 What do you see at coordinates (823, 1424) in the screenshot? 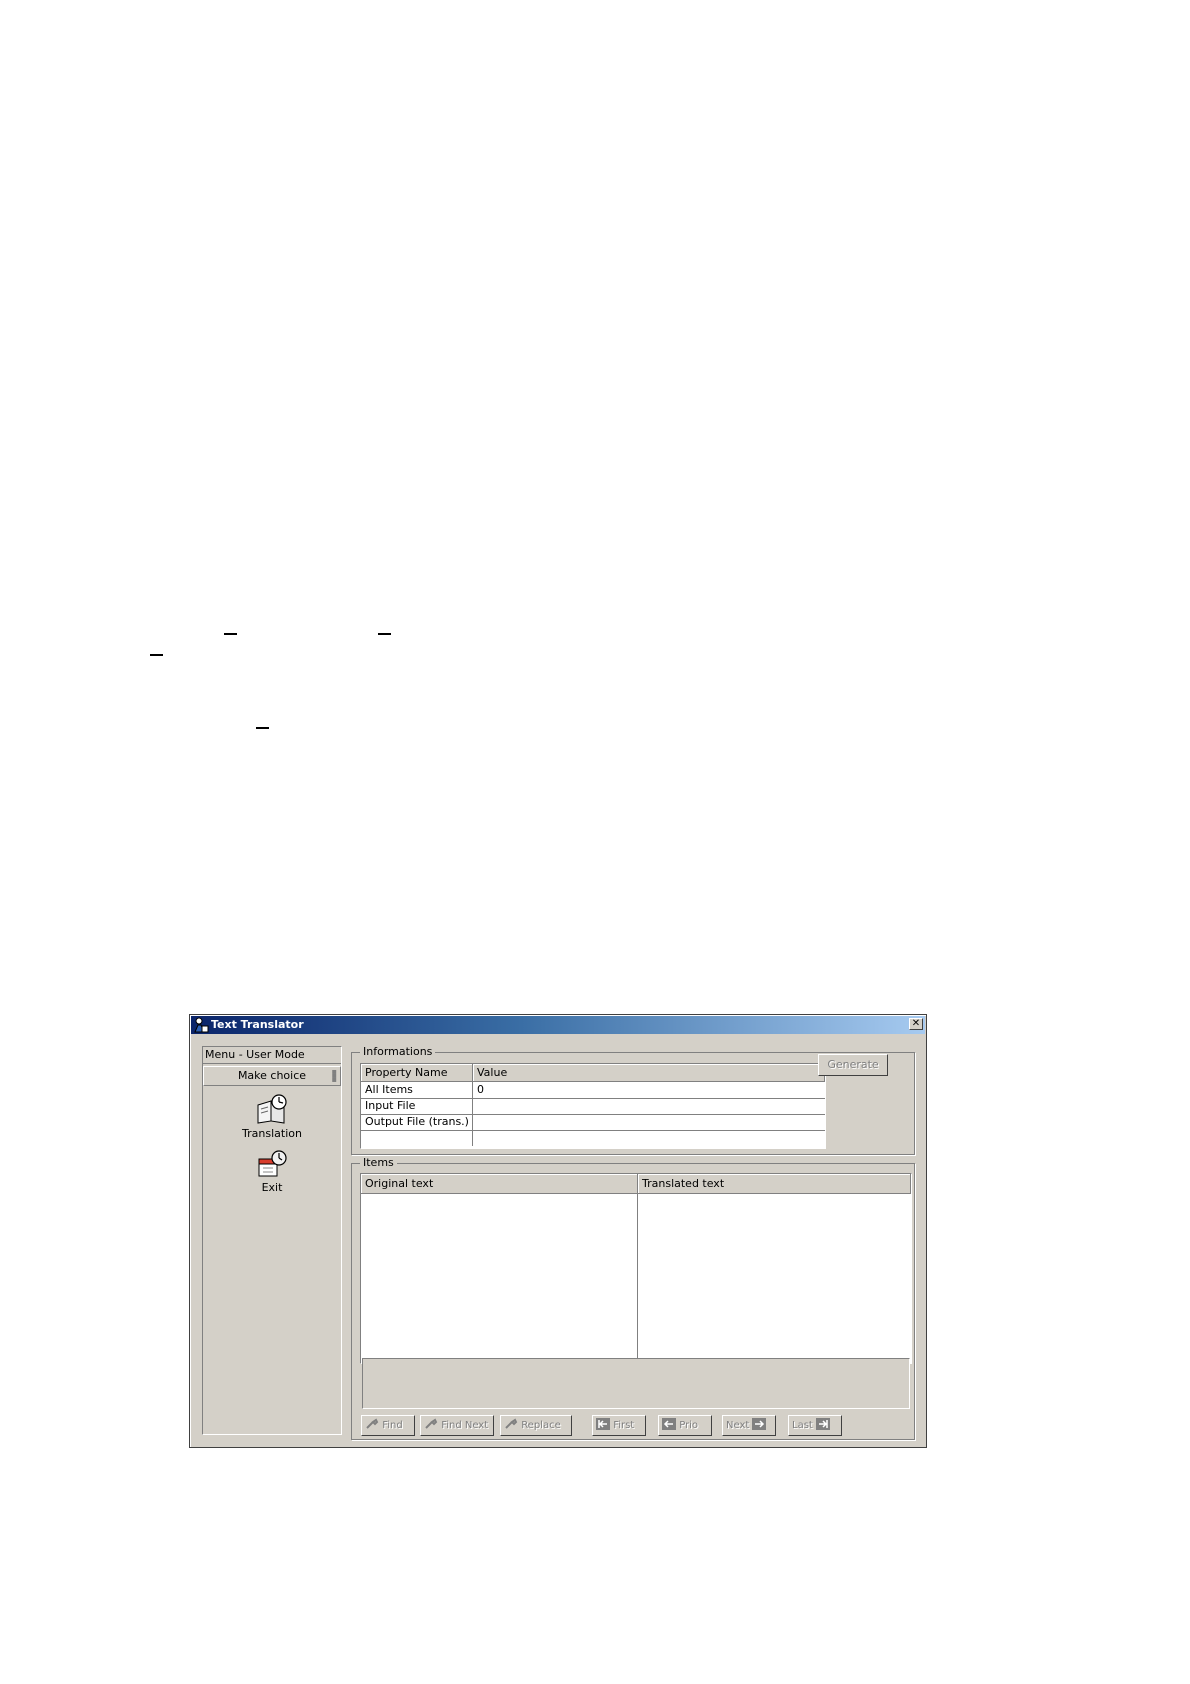
I see `last-arrow-icon` at bounding box center [823, 1424].